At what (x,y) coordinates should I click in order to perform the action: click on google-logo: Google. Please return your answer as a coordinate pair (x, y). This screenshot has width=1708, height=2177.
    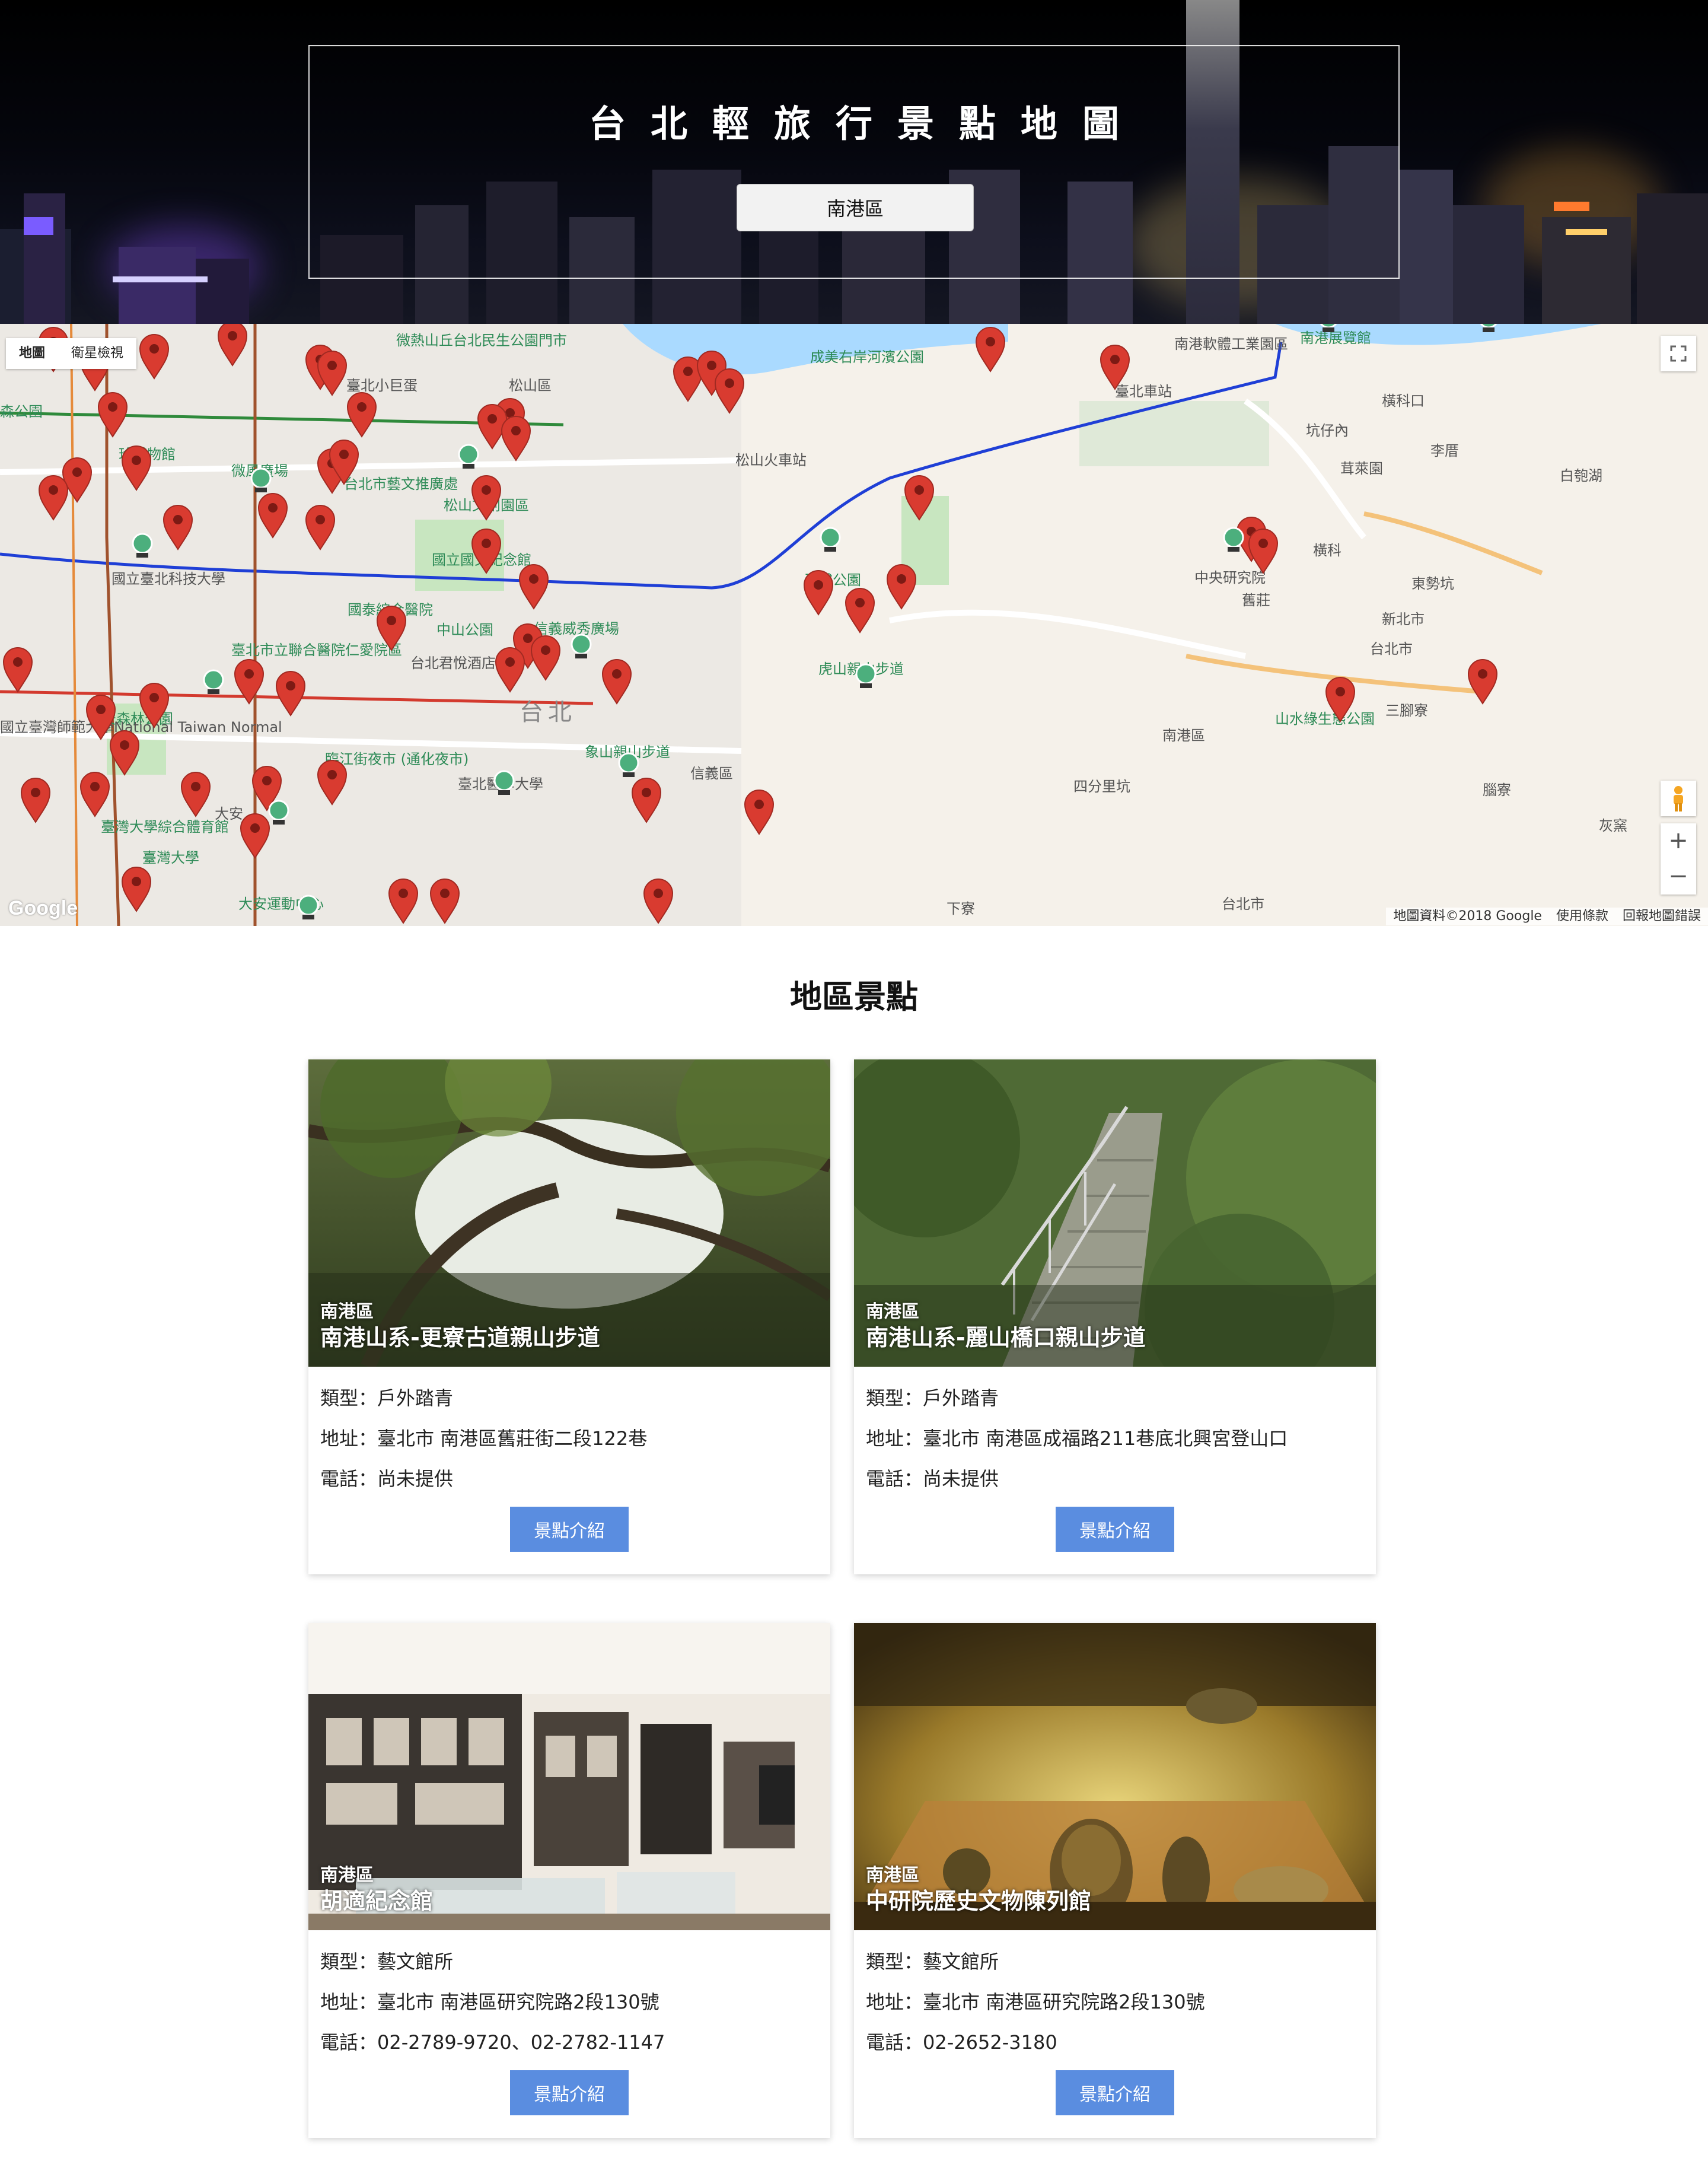
    Looking at the image, I should click on (43, 908).